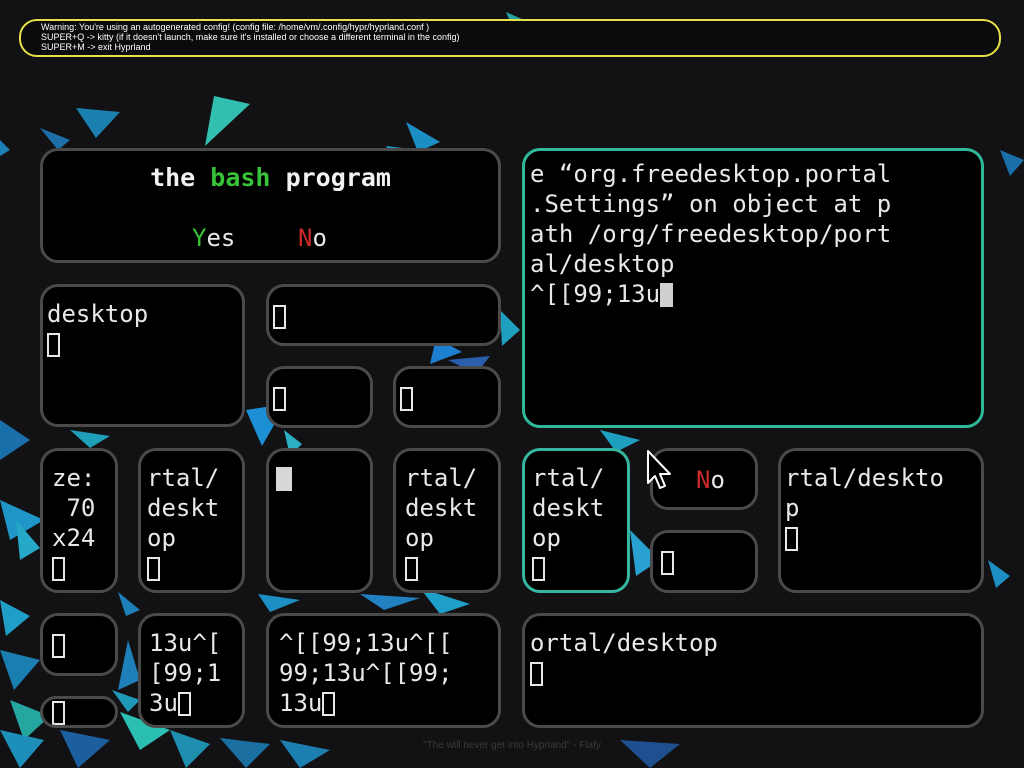  Describe the element at coordinates (366, 673) in the screenshot. I see `terminal-line: 99;13u^[[99;` at that location.